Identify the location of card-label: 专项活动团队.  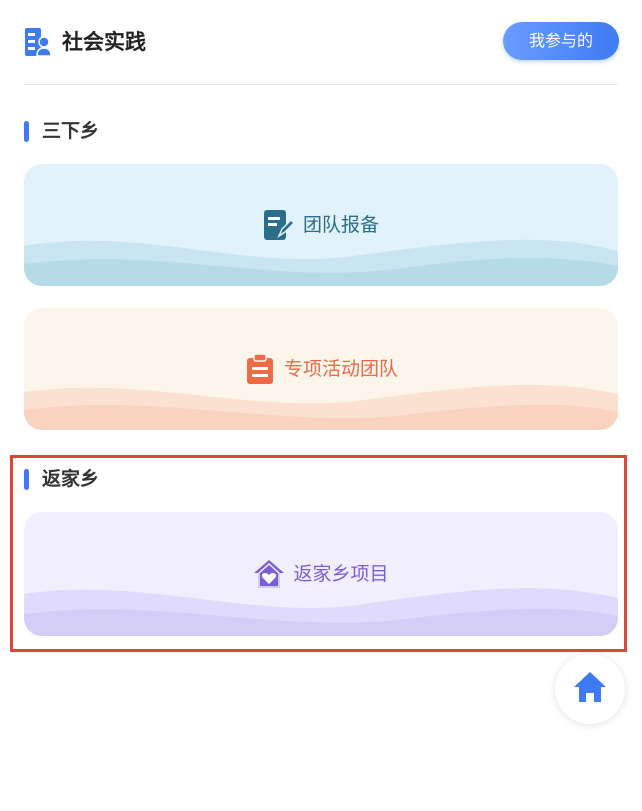
(340, 369).